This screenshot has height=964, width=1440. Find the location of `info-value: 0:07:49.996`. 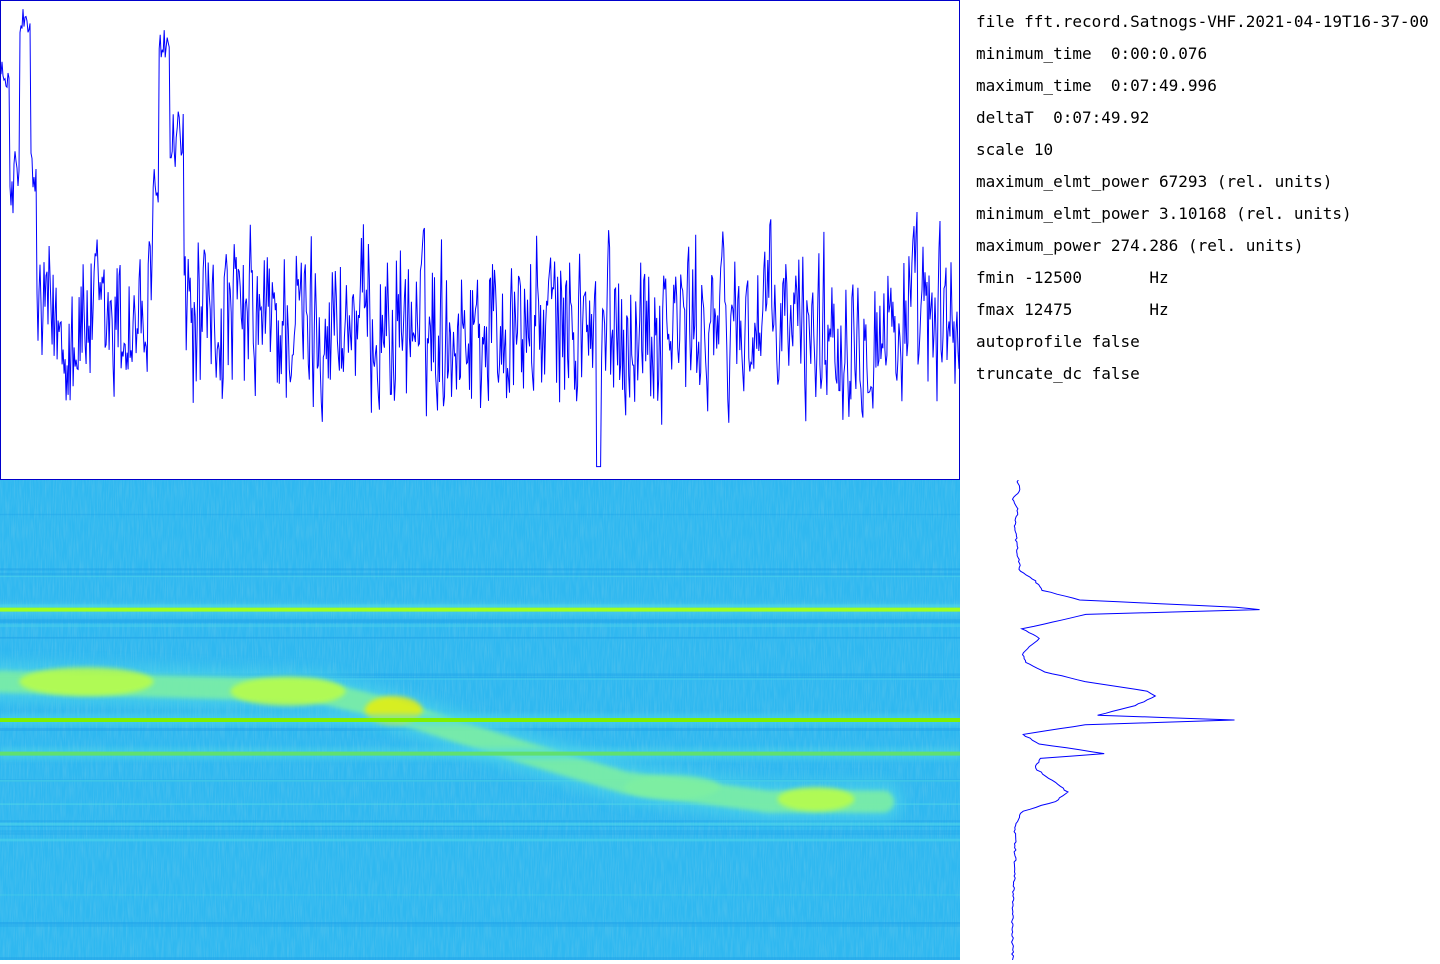

info-value: 0:07:49.996 is located at coordinates (1163, 85).